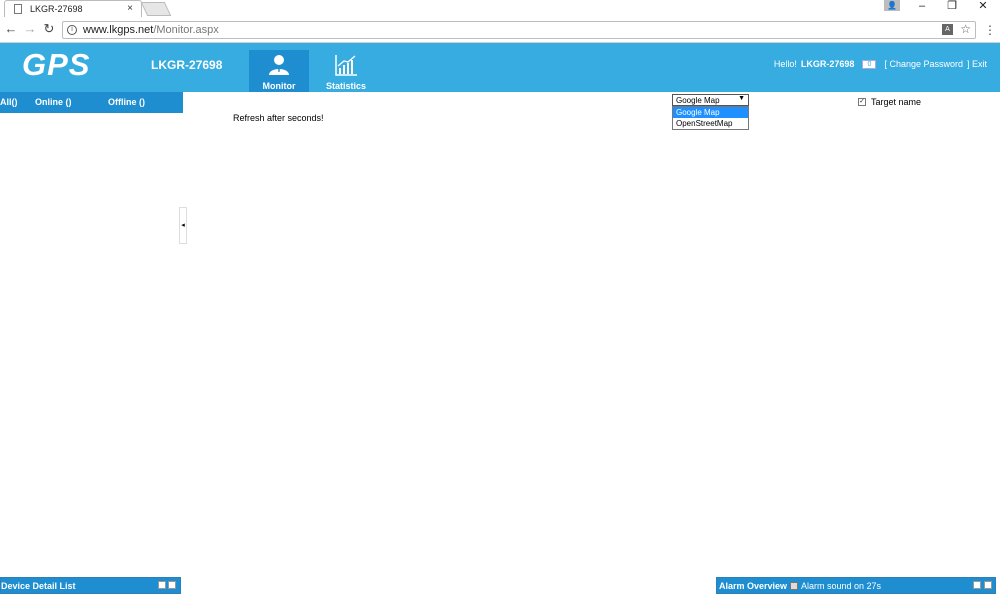  What do you see at coordinates (794, 586) in the screenshot?
I see `alarm-sound-checkbox` at bounding box center [794, 586].